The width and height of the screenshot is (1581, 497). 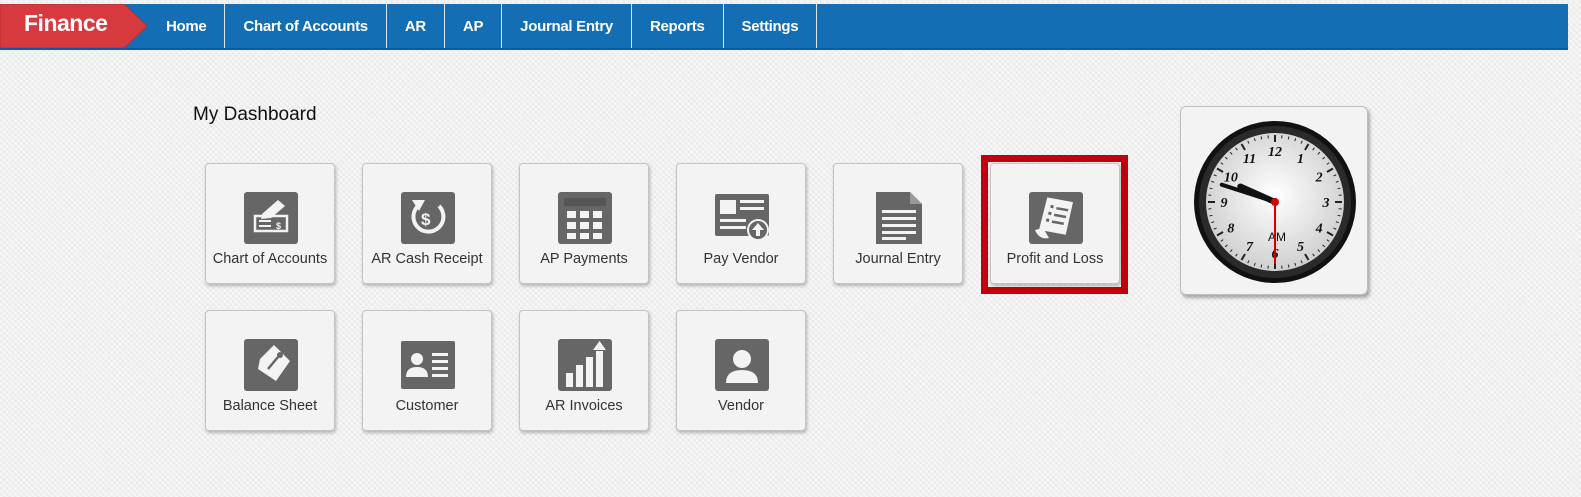 I want to click on check-icon: $, so click(x=271, y=218).